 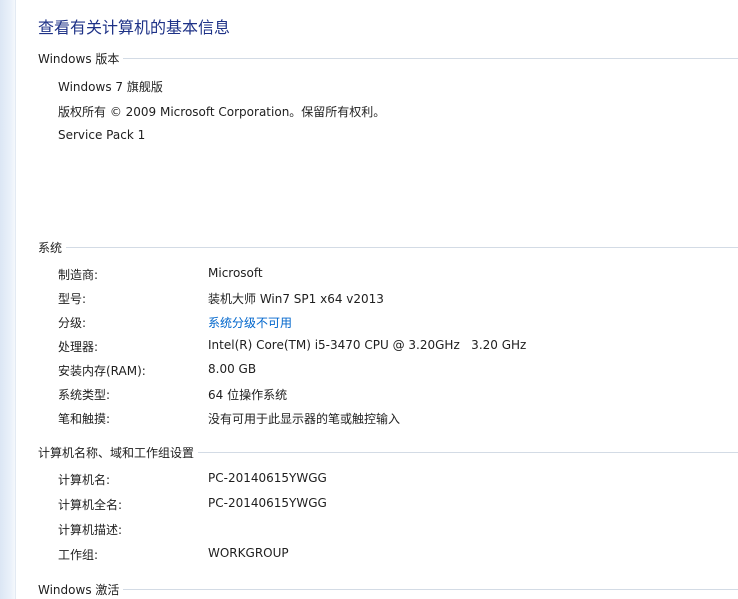 I want to click on row-value: 8.00 GB, so click(x=232, y=369).